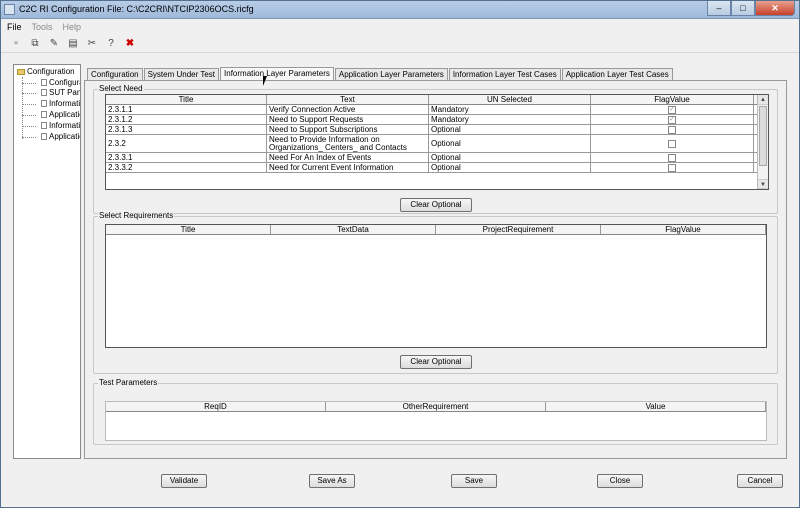  What do you see at coordinates (510, 99) in the screenshot?
I see `column-header: UN Selected` at bounding box center [510, 99].